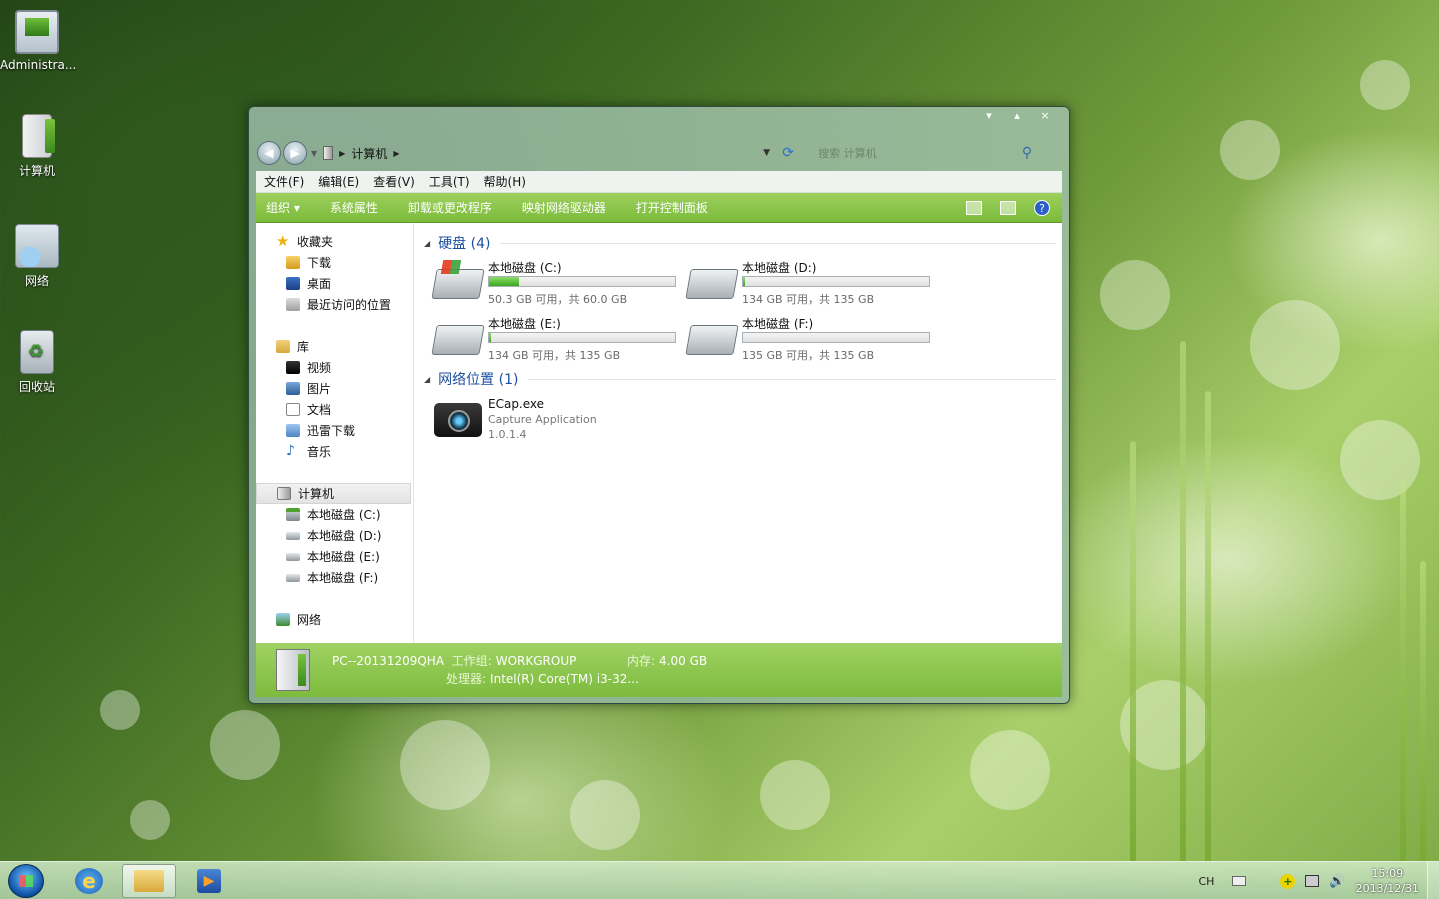 The width and height of the screenshot is (1439, 899). What do you see at coordinates (293, 388) in the screenshot?
I see `pictures-library-icon` at bounding box center [293, 388].